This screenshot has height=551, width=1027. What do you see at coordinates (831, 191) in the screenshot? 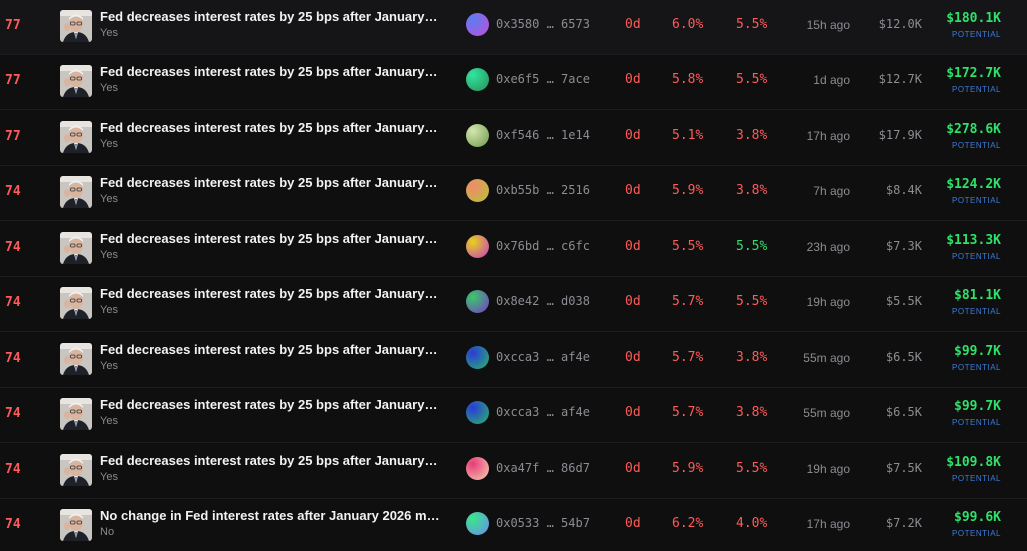
I see `timestamp: 7h ago` at bounding box center [831, 191].